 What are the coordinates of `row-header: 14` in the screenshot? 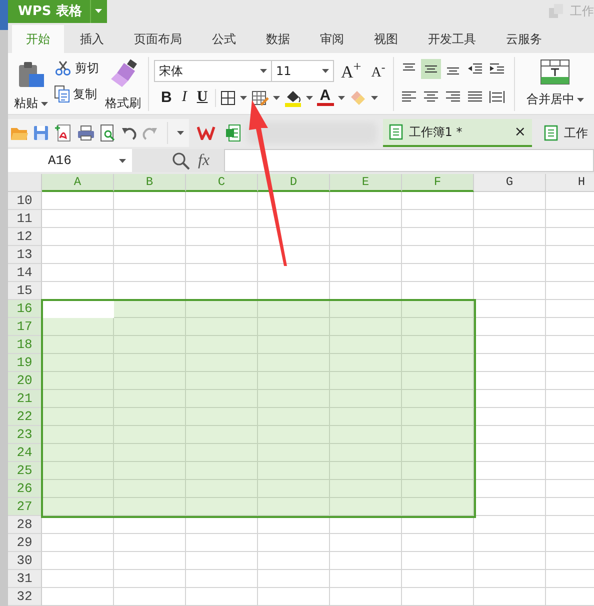 It's located at (25, 273).